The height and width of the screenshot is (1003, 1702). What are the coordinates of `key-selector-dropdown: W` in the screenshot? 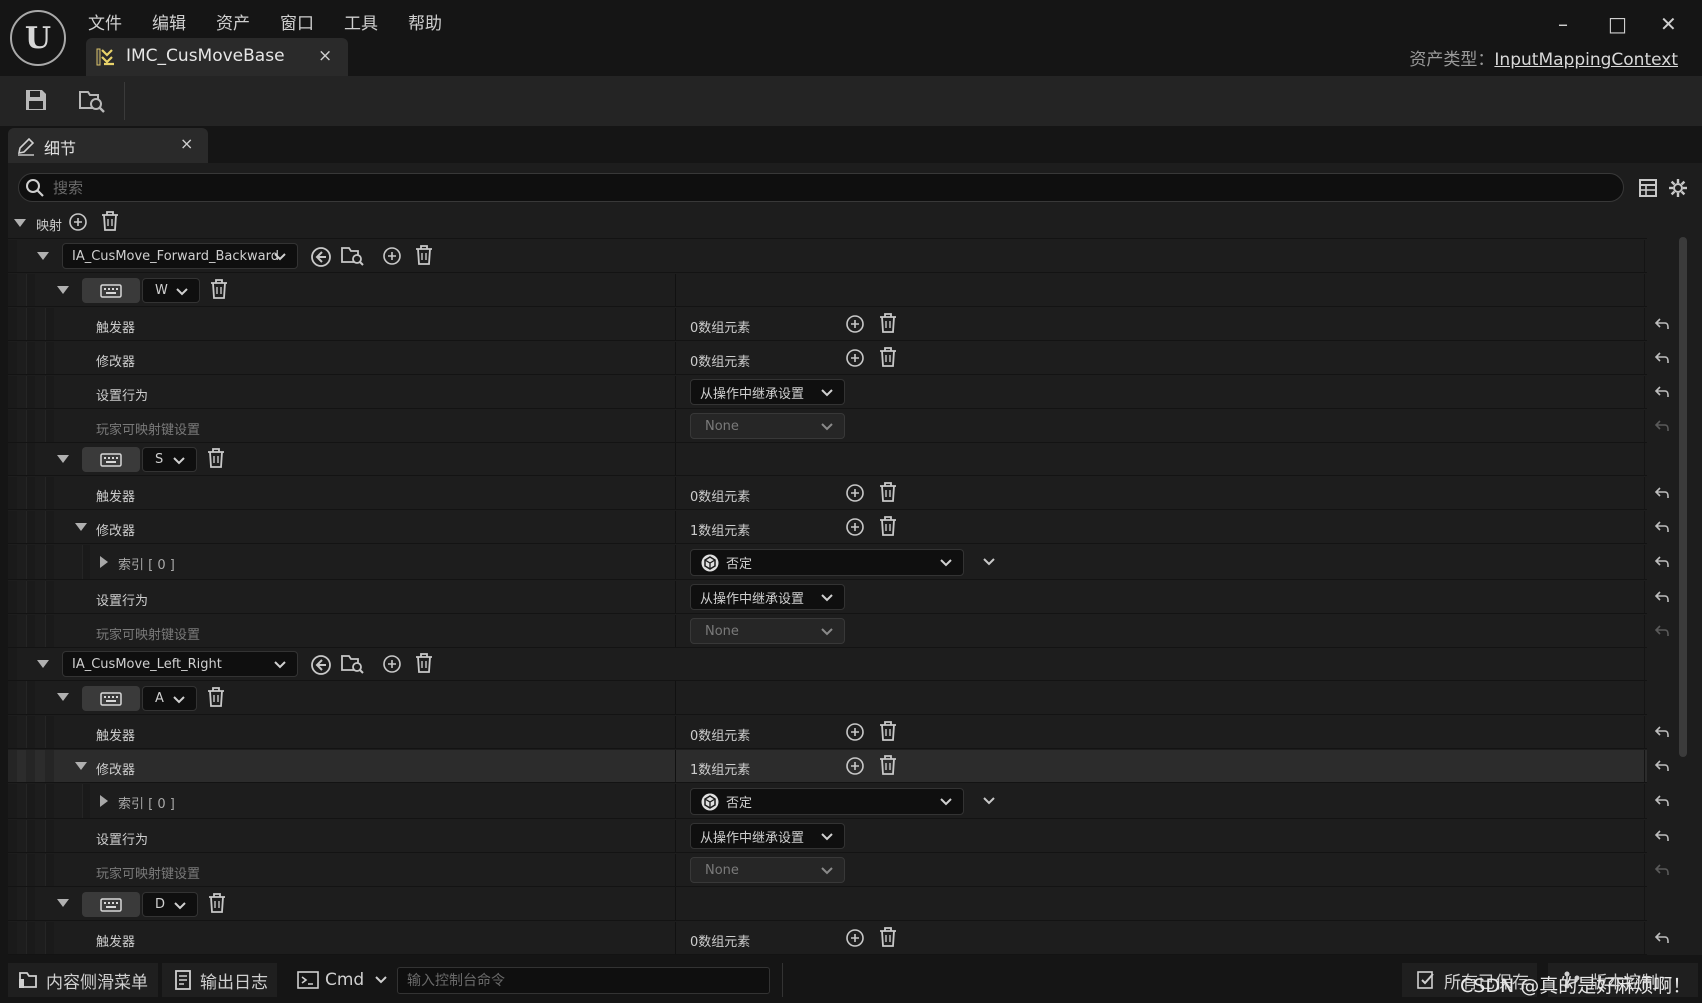 It's located at (171, 290).